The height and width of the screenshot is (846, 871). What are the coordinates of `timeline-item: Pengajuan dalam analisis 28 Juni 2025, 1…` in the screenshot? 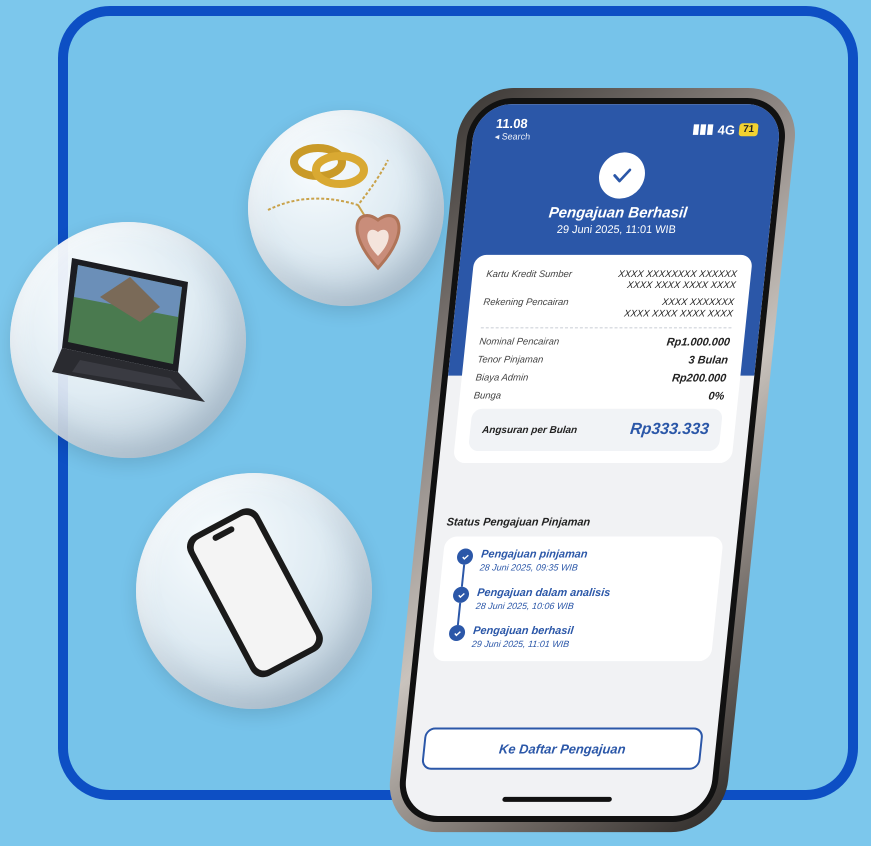 It's located at (577, 605).